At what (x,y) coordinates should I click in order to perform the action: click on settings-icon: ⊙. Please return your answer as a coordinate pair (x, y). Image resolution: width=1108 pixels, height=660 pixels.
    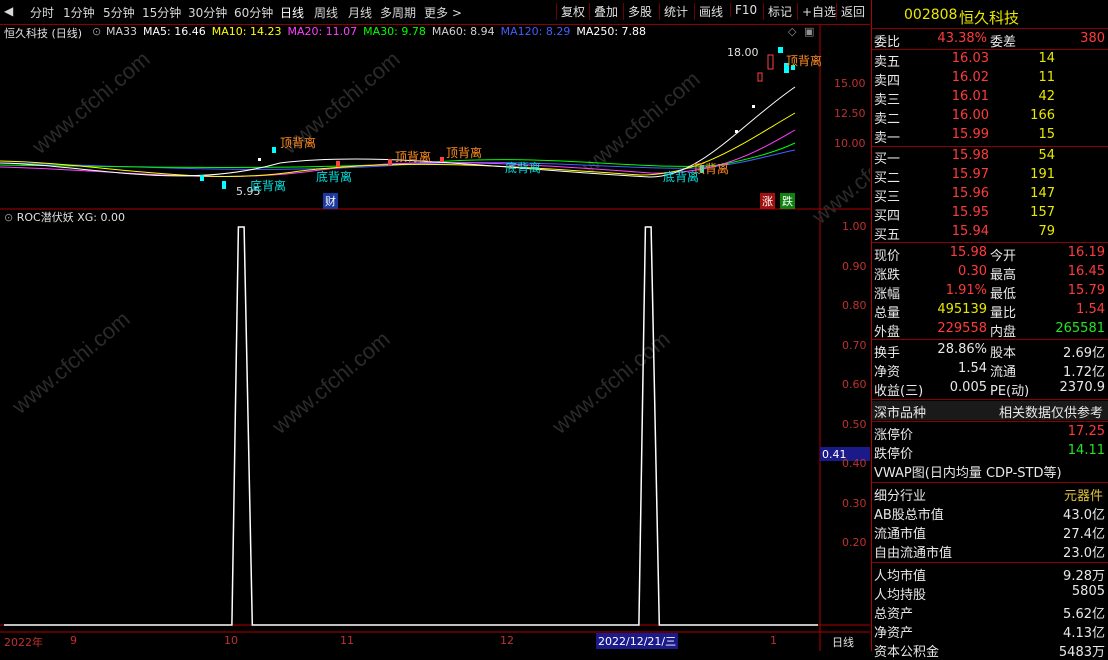
    Looking at the image, I should click on (96, 31).